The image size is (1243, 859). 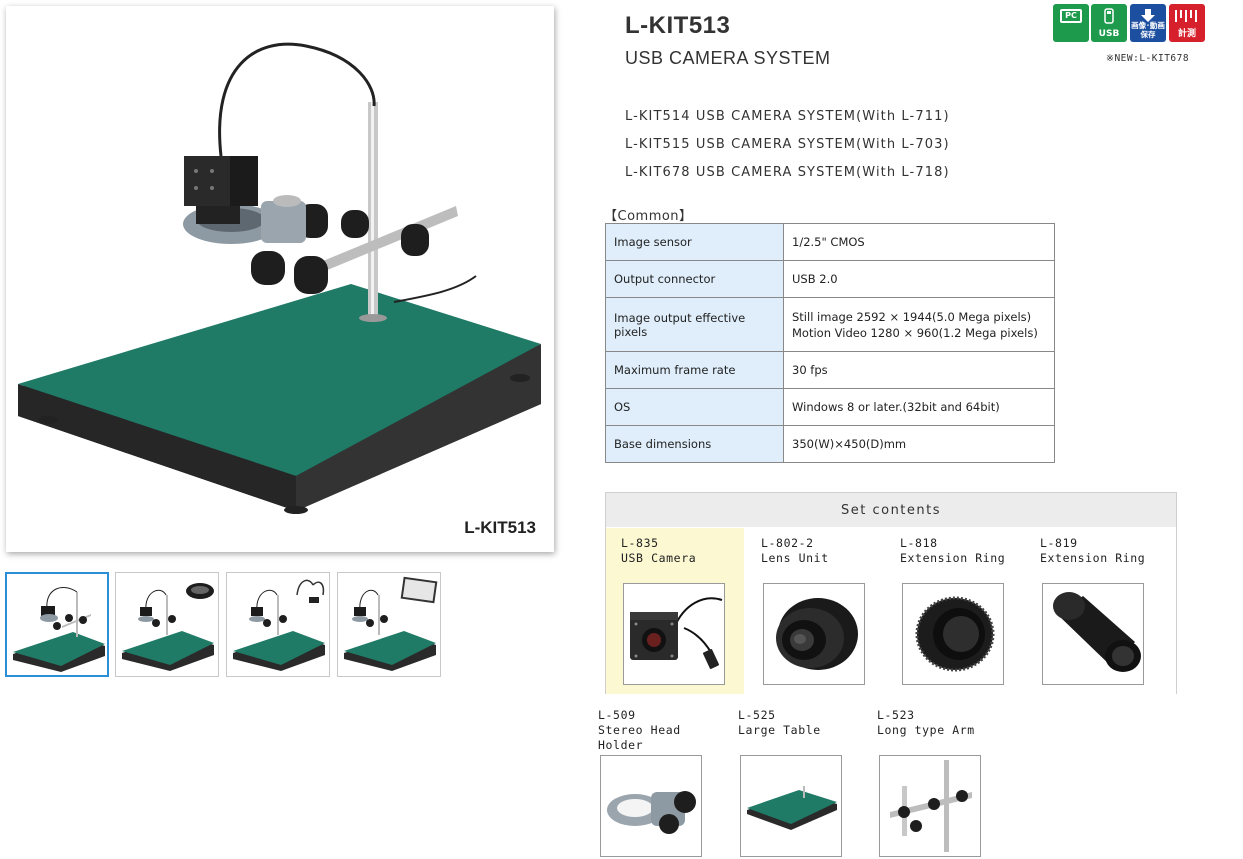 I want to click on variant-item: L-KIT515 USB CAMERA SYSTEM(With L-703), so click(x=787, y=150).